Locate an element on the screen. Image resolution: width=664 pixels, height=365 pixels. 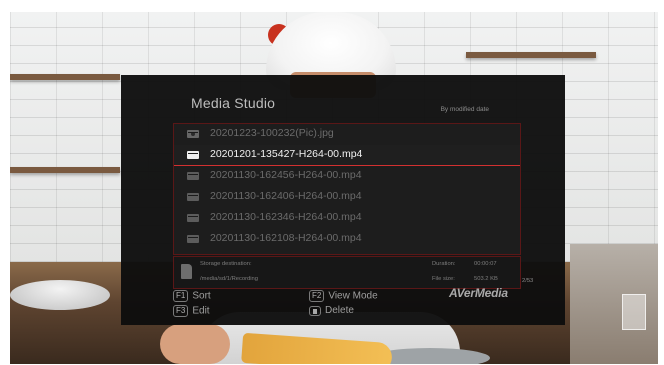
filesize-value: 503.2 KB is located at coordinates (486, 279).